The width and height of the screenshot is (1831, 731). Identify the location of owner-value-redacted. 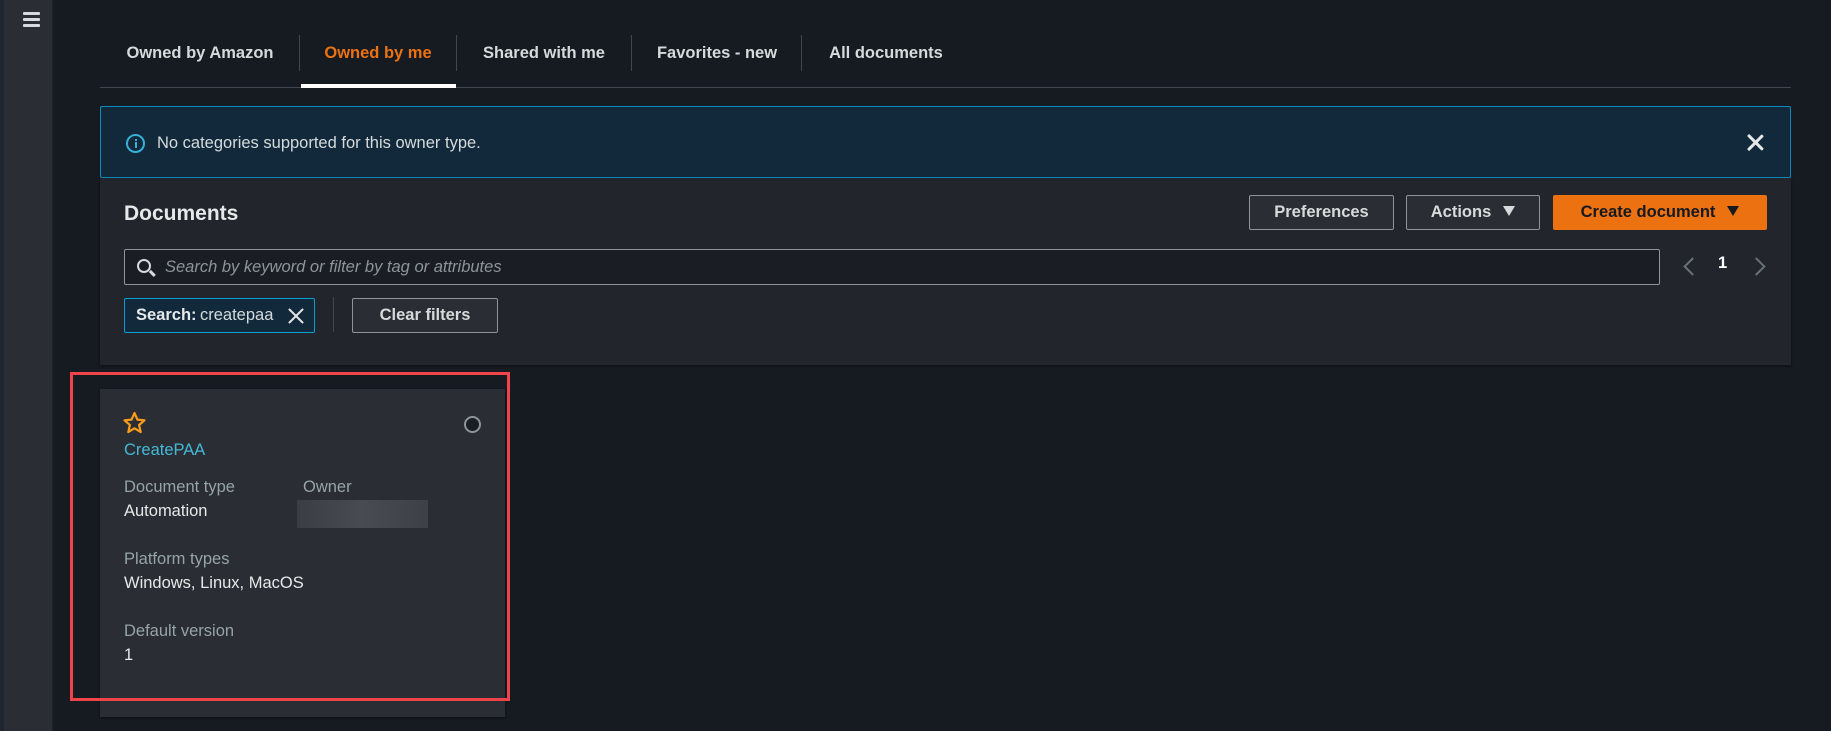
(362, 514).